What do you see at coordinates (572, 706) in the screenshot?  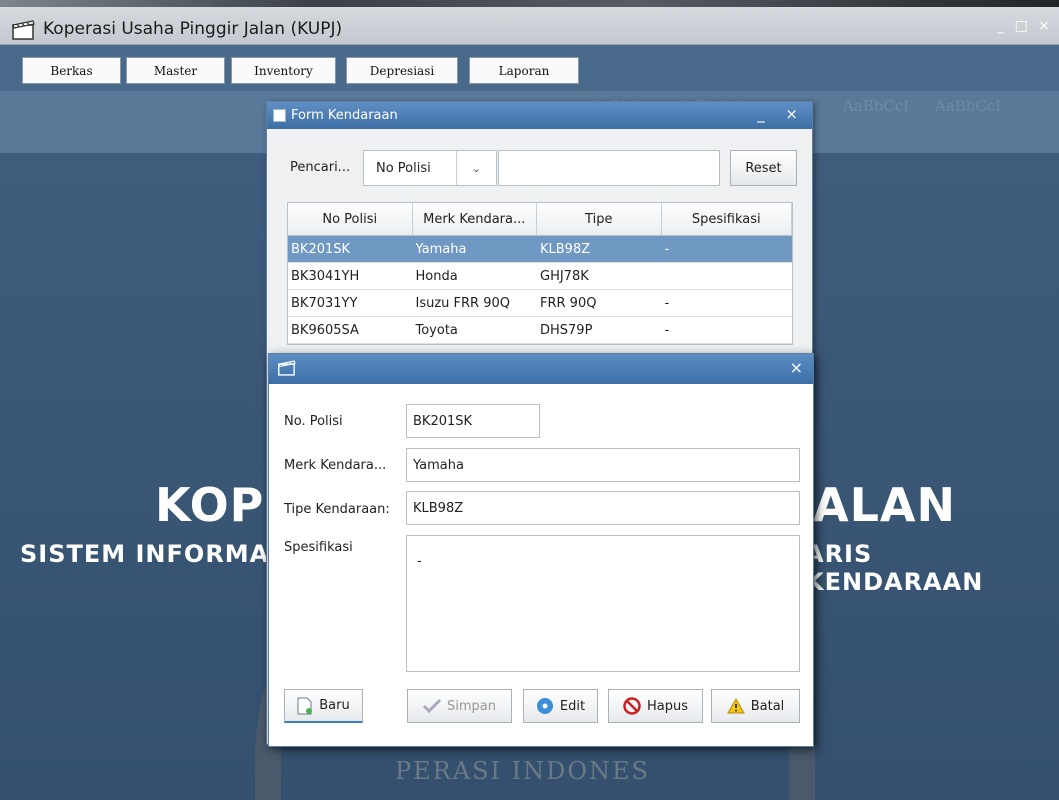 I see `edit-label: Edit` at bounding box center [572, 706].